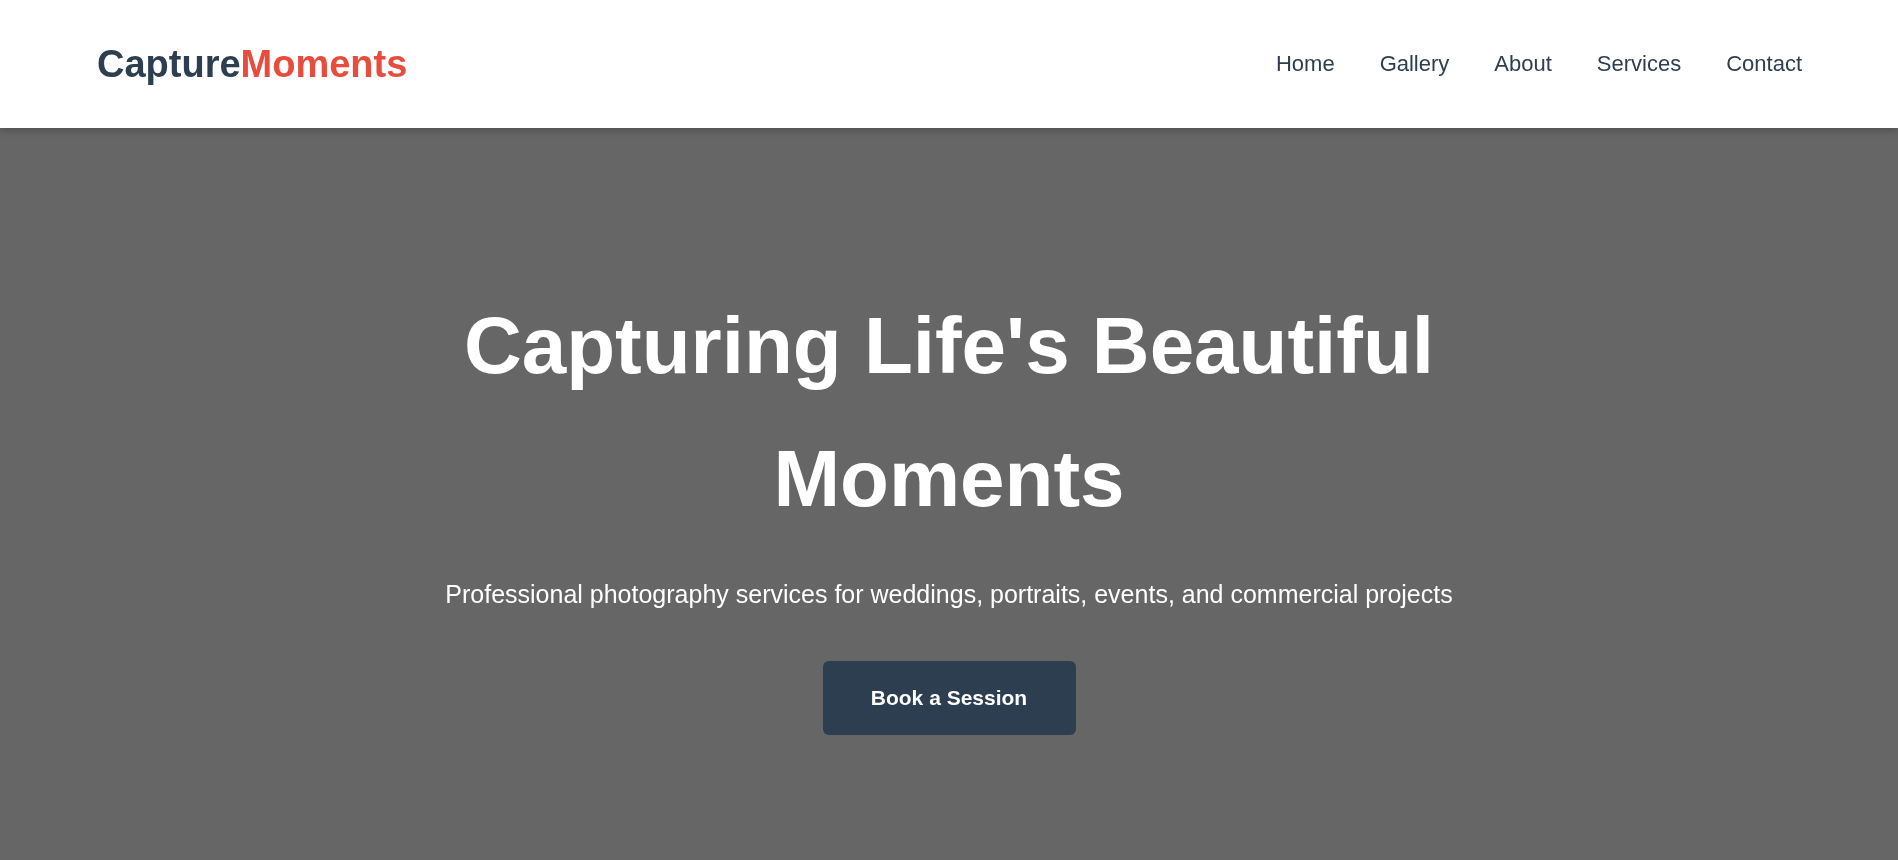 Image resolution: width=1898 pixels, height=860 pixels. Describe the element at coordinates (1639, 64) in the screenshot. I see `nav-link: Services` at that location.